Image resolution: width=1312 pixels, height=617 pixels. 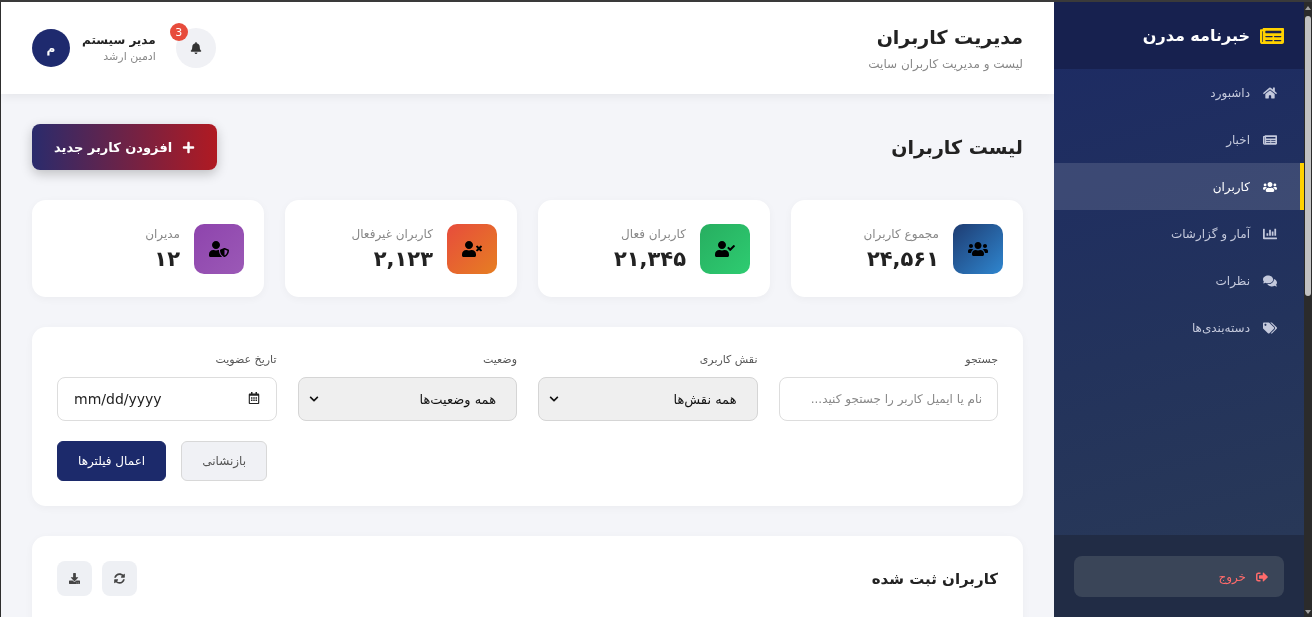 What do you see at coordinates (1179, 327) in the screenshot?
I see `sidebar-item: دسته‌بندی‌ها` at bounding box center [1179, 327].